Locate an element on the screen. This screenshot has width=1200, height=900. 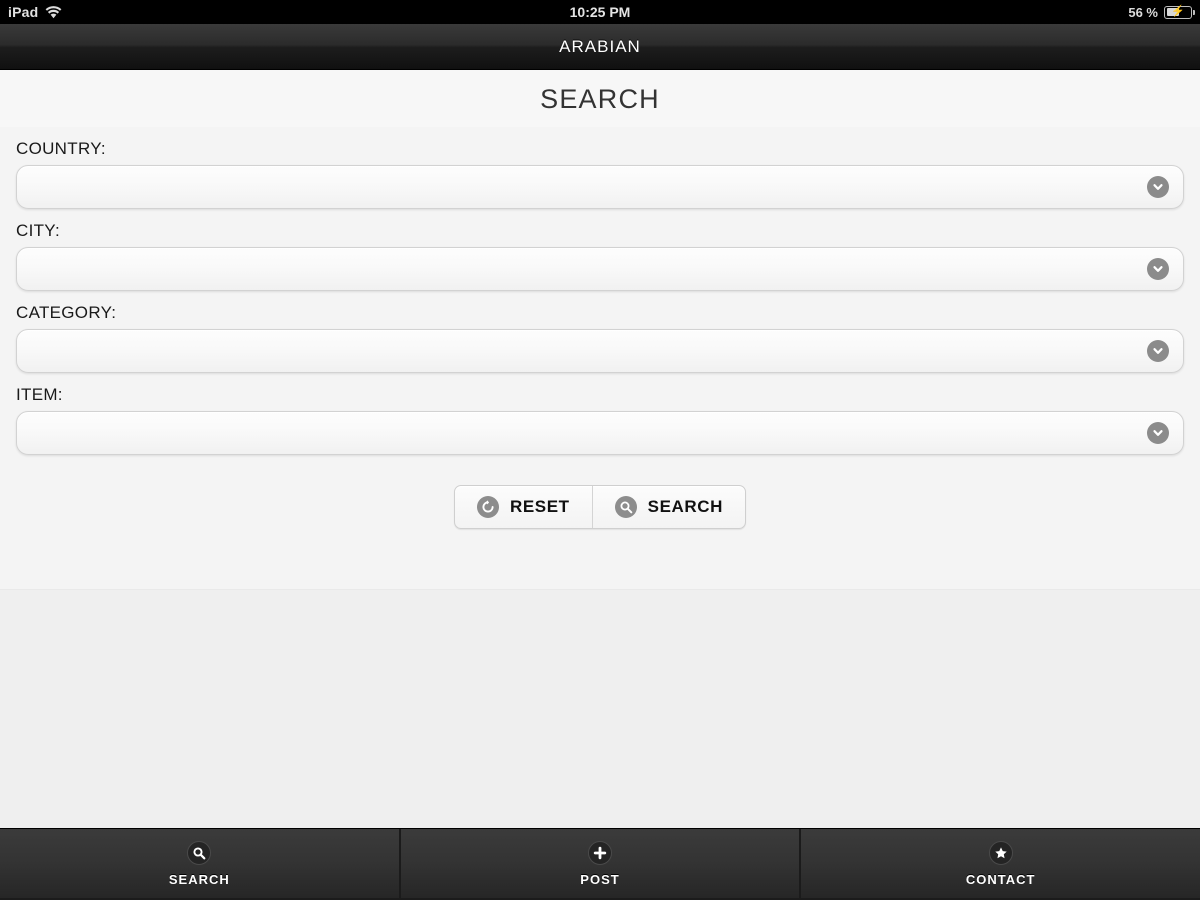
label-country: COUNTRY: is located at coordinates (61, 148).